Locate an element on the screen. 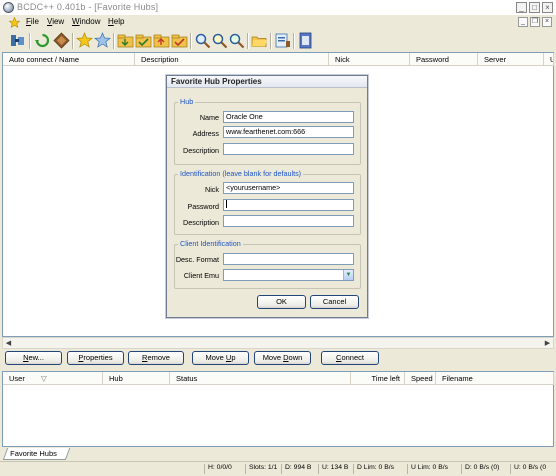 Image resolution: width=556 pixels, height=476 pixels. address-label: Address is located at coordinates (205, 133).